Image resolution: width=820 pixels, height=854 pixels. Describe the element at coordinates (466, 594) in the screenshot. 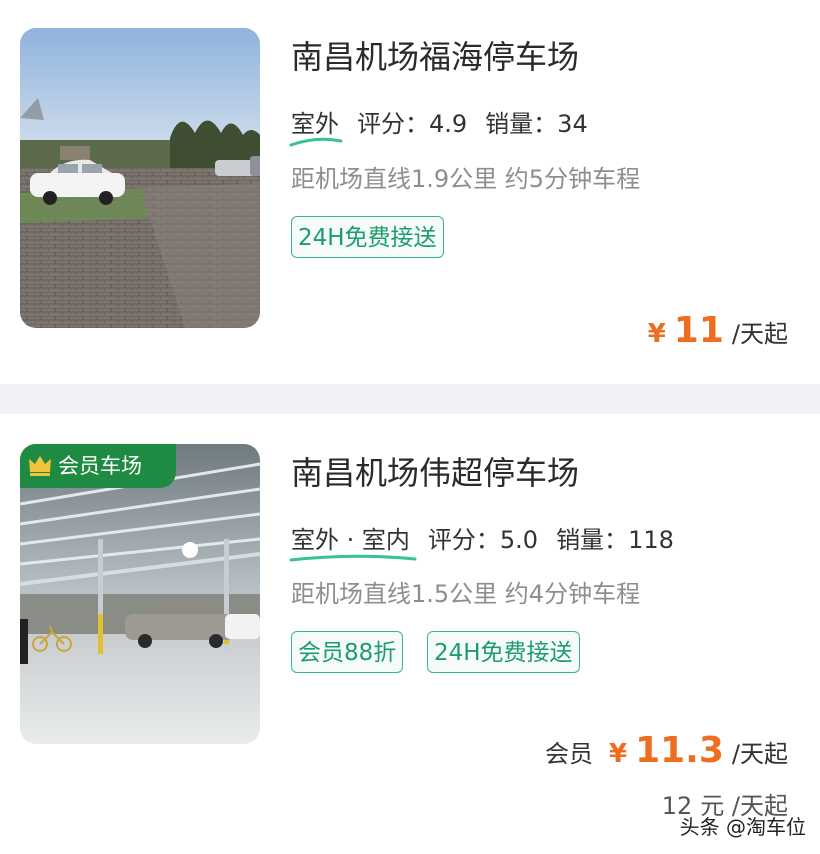

I see `distance-text: 距机场直线1.5公里 约4分钟车程` at that location.